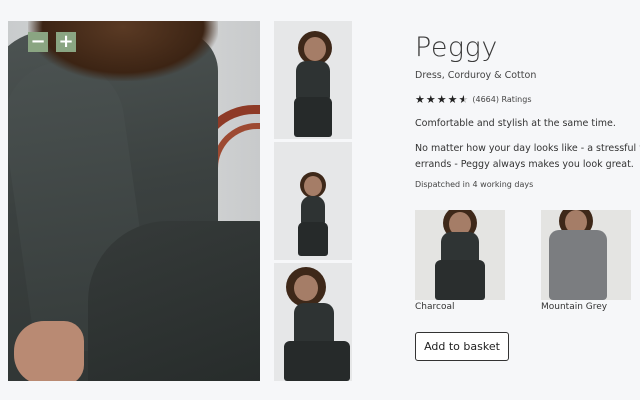 The image size is (640, 400). I want to click on dress-skirt, so click(174, 301).